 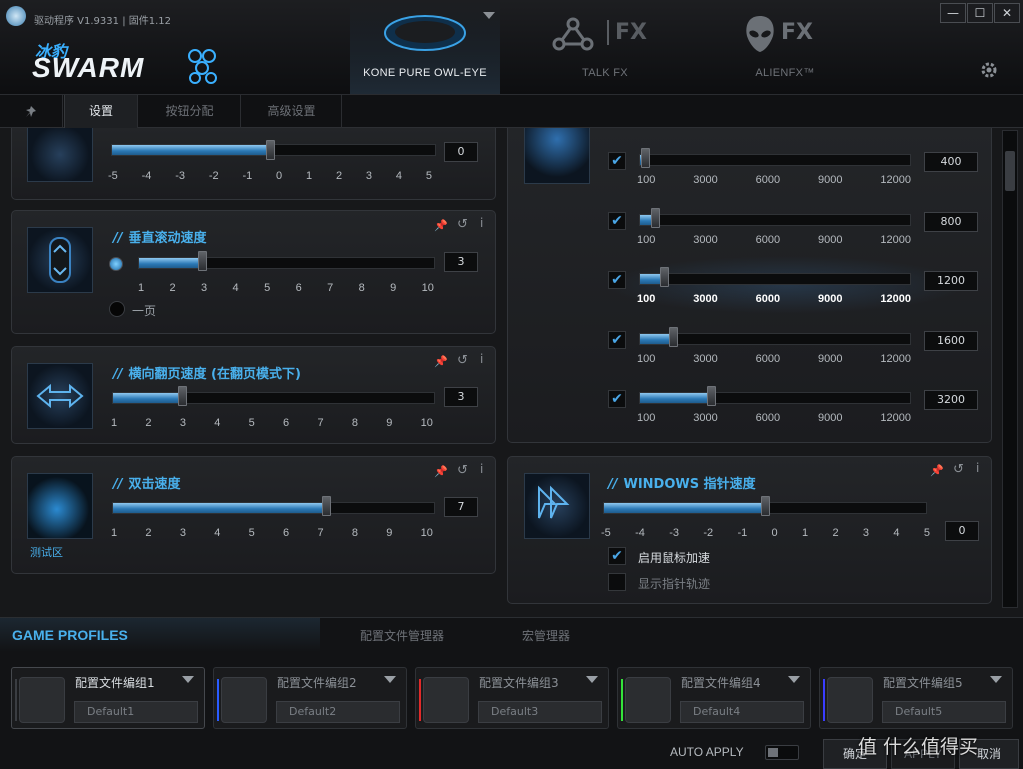 What do you see at coordinates (511, 111) in the screenshot?
I see `settings-tabbar: 设置 按钮分配 高级设置` at bounding box center [511, 111].